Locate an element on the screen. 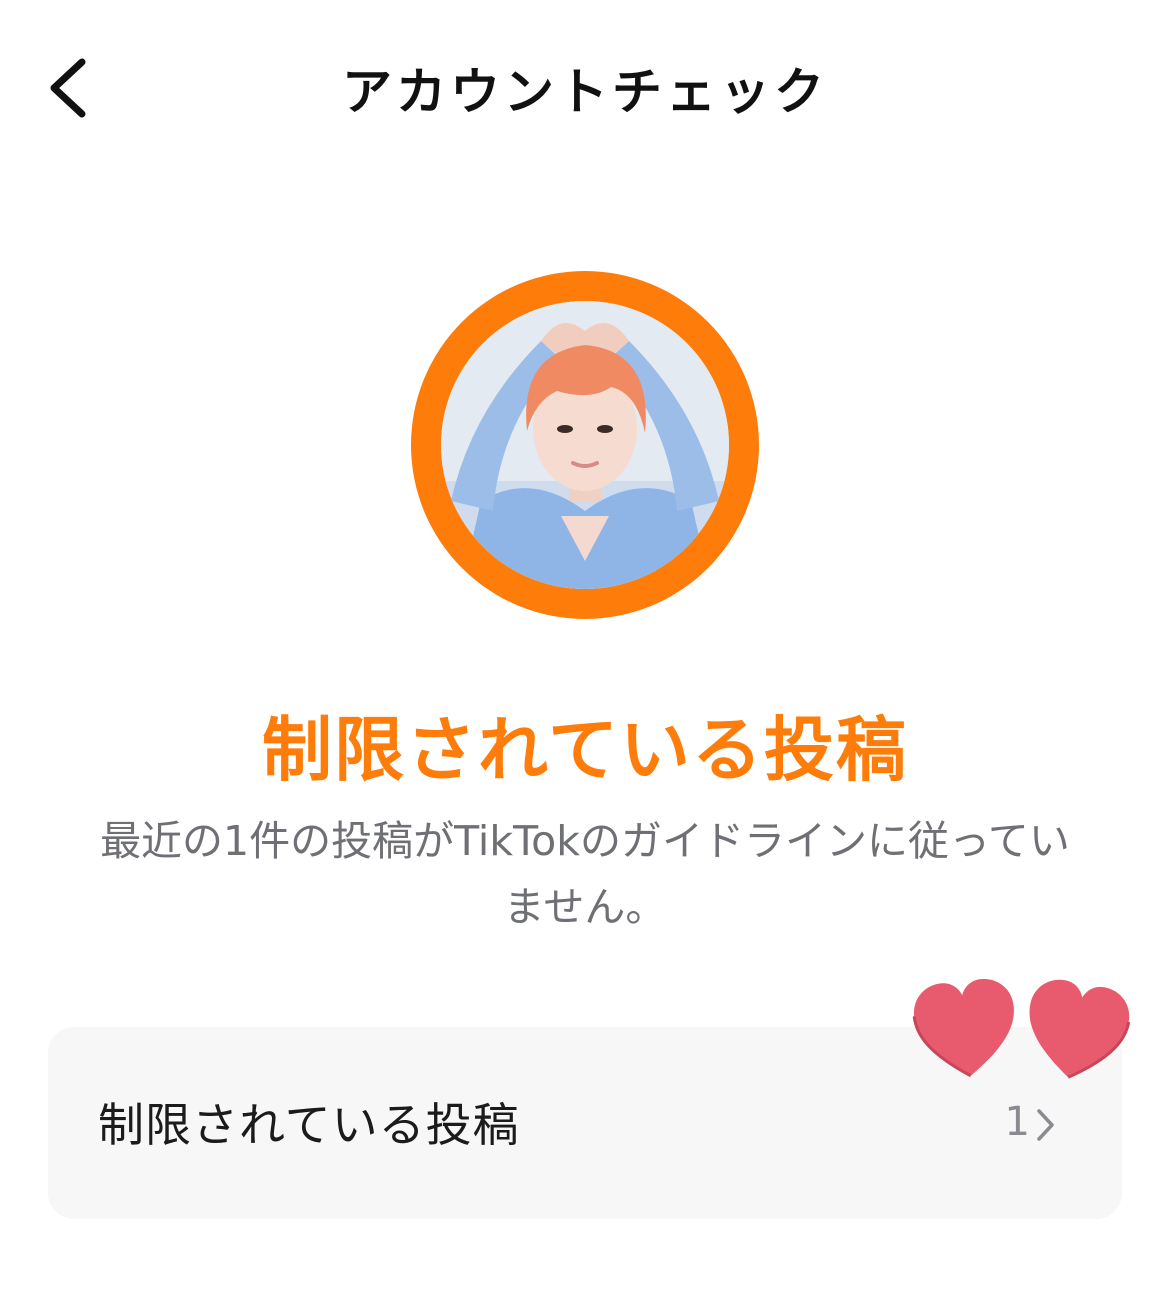  page-title: アカウントチェック is located at coordinates (585, 92).